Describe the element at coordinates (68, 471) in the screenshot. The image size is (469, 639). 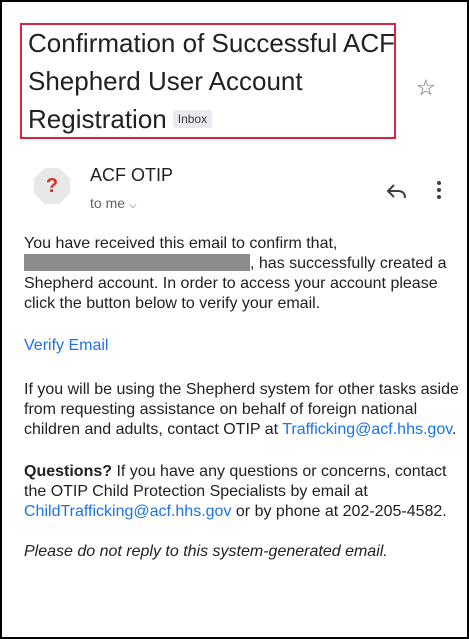
I see `questions-heading: Questions?` at that location.